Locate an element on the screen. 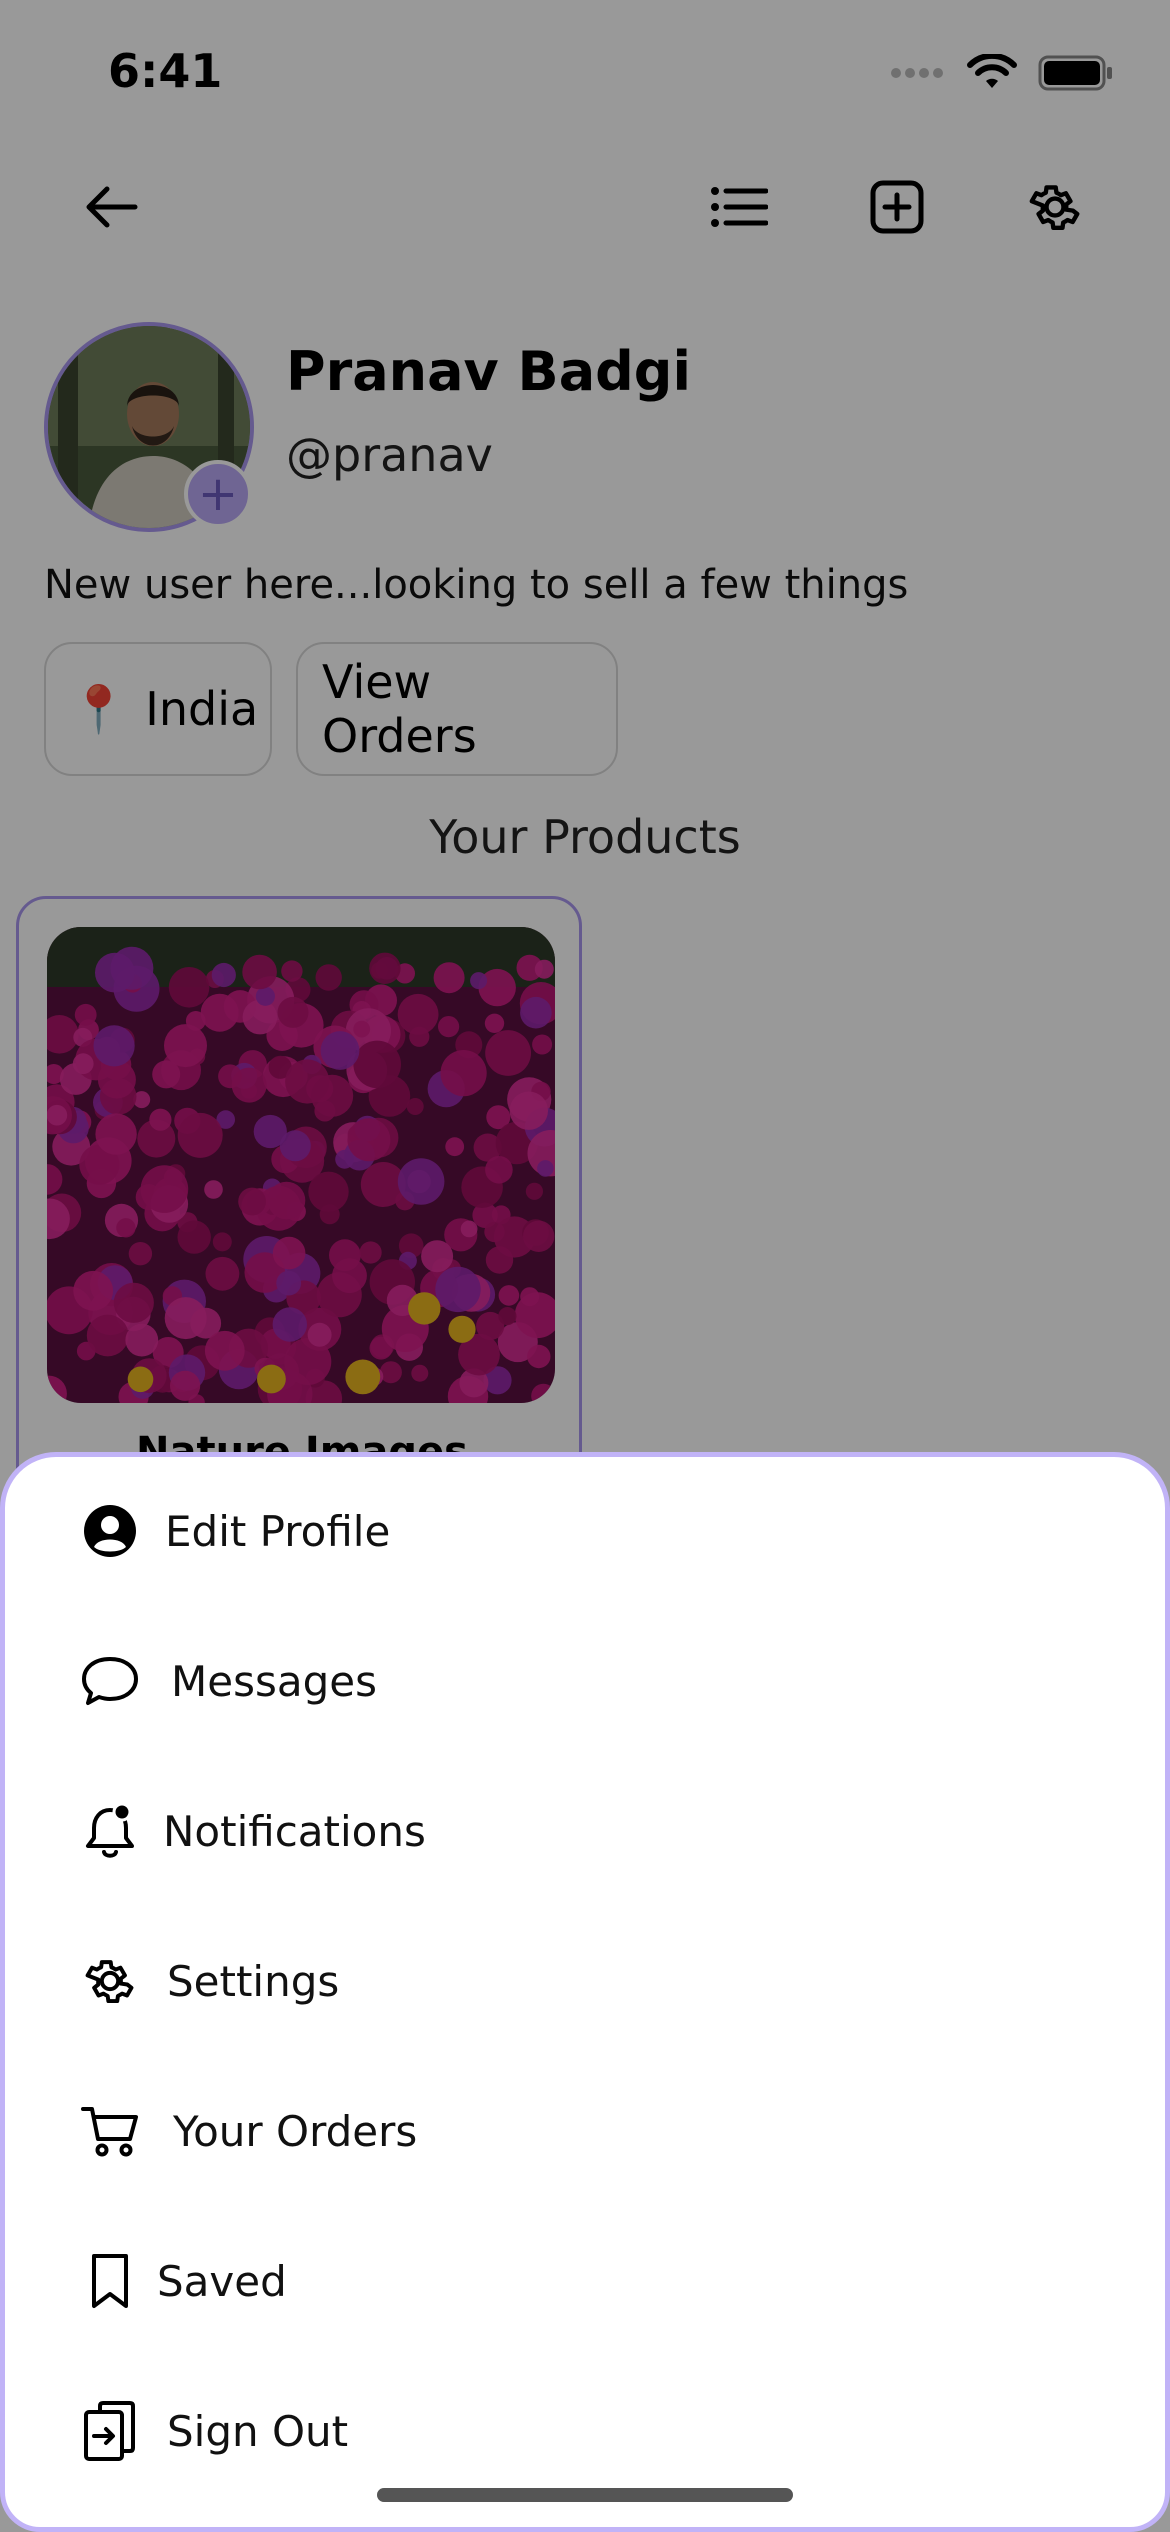 This screenshot has width=1170, height=2532. menu-label: Messages is located at coordinates (274, 1681).